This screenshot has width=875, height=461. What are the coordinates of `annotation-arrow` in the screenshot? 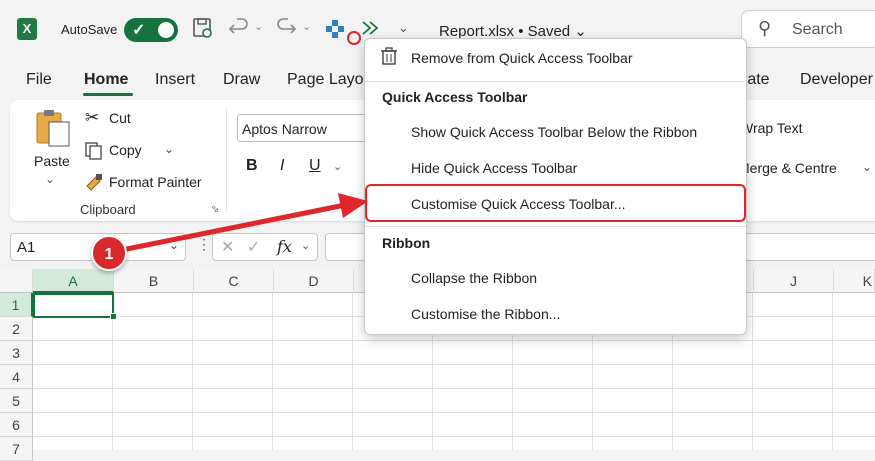 It's located at (238, 224).